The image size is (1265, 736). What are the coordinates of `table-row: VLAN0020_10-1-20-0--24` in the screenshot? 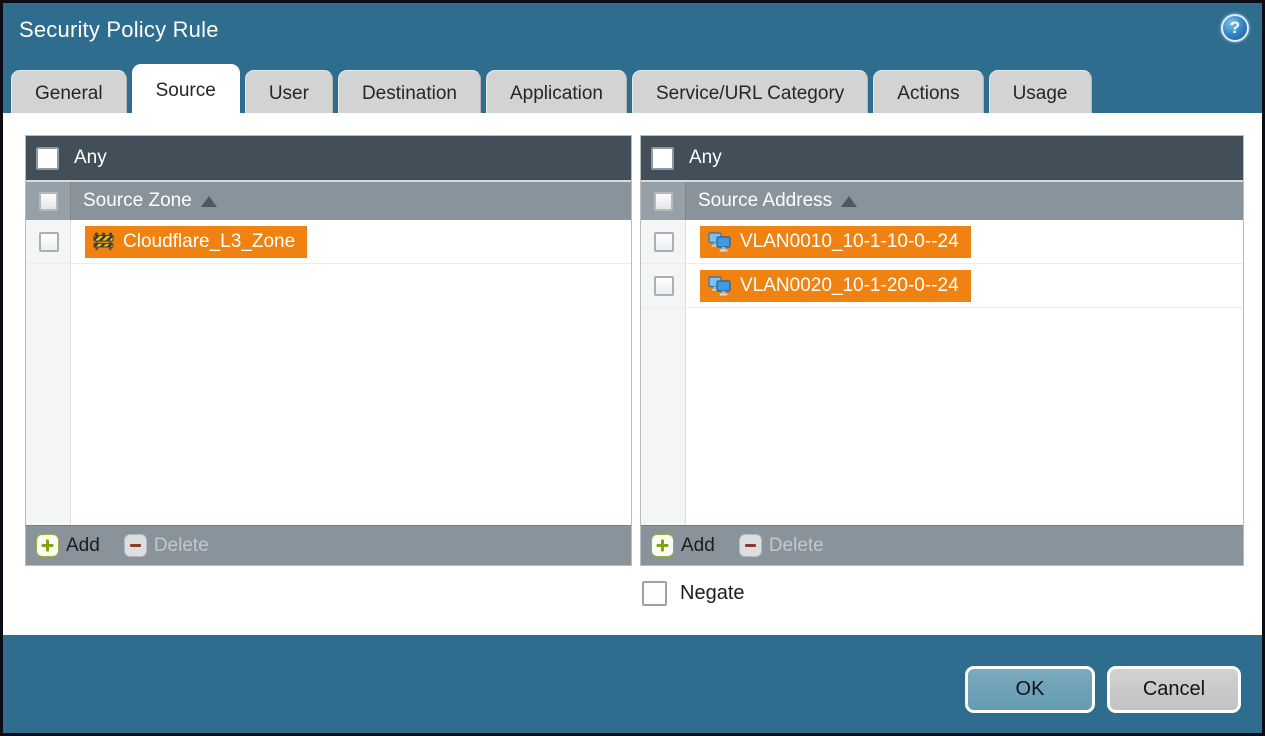 It's located at (942, 286).